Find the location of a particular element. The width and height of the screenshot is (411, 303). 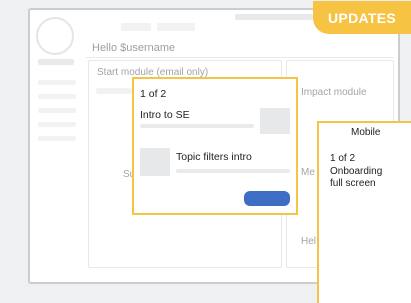

avatar is located at coordinates (55, 36).